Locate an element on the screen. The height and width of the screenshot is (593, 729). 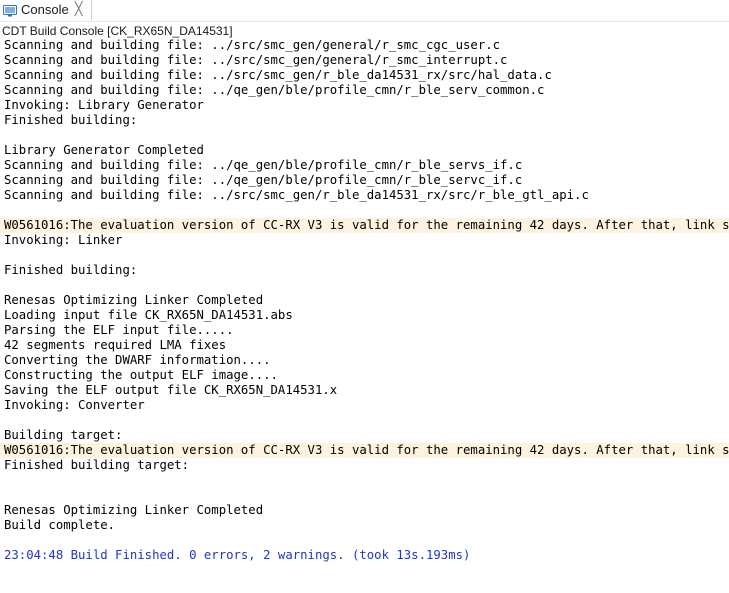
tab-console-label: Console is located at coordinates (45, 9).